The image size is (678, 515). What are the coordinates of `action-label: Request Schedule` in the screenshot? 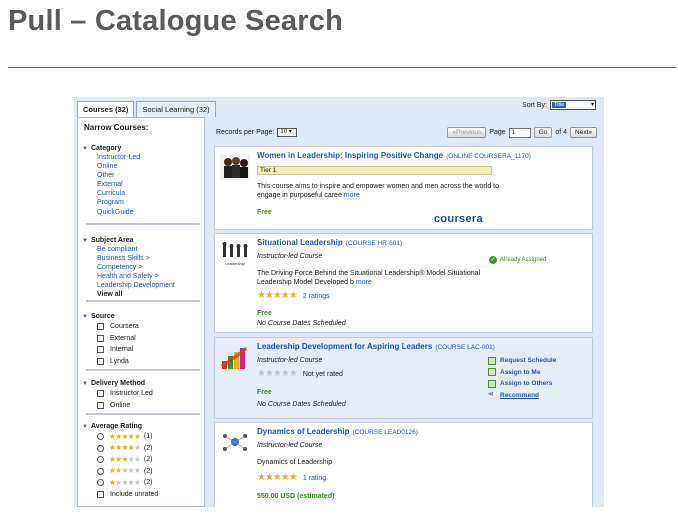 It's located at (528, 360).